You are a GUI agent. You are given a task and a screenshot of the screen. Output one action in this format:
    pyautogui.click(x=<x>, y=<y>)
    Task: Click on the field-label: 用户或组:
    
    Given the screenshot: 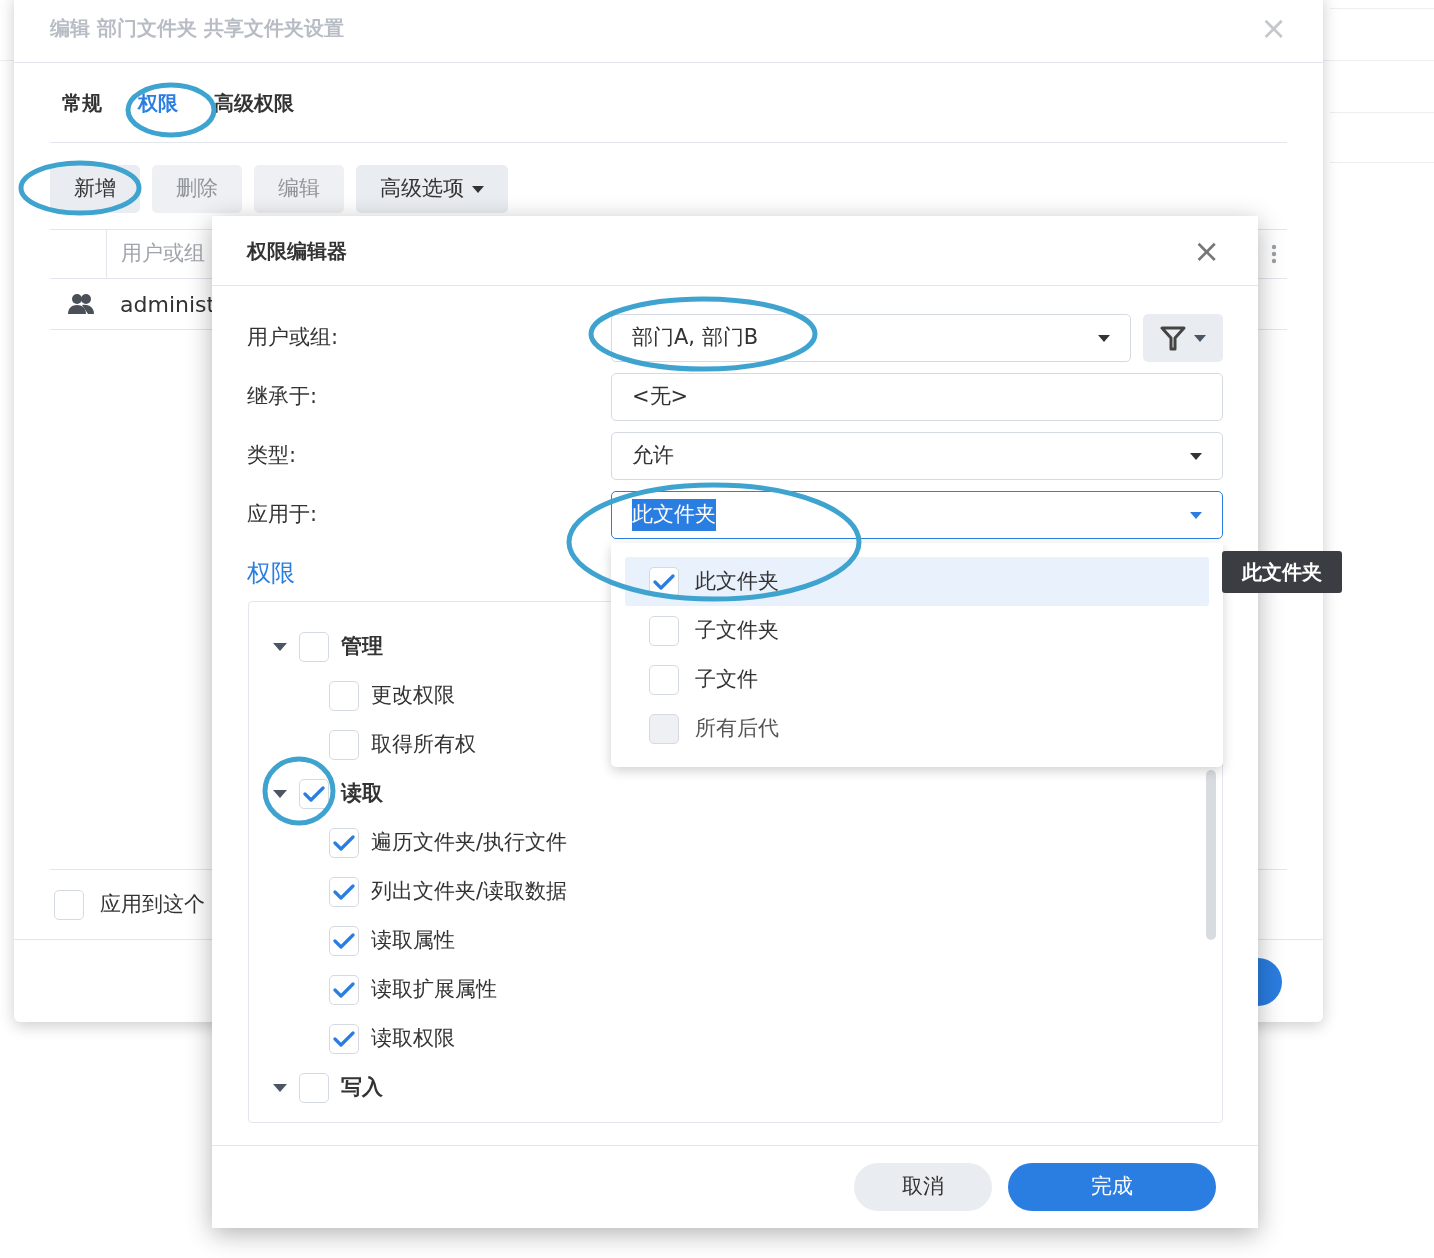 What is the action you would take?
    pyautogui.click(x=293, y=338)
    